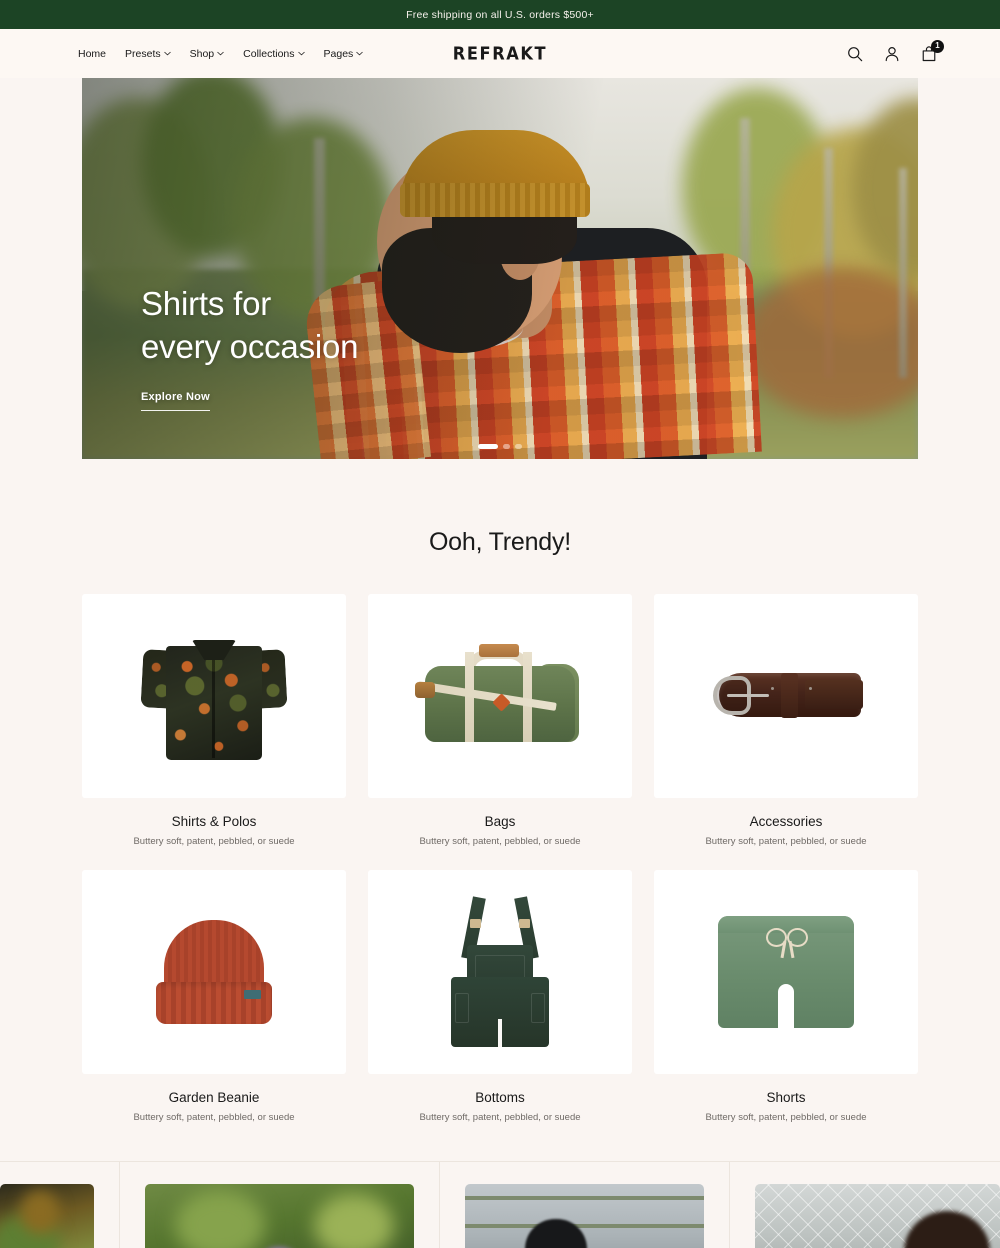 Image resolution: width=1000 pixels, height=1248 pixels. What do you see at coordinates (786, 821) in the screenshot?
I see `category-title: Accessories` at bounding box center [786, 821].